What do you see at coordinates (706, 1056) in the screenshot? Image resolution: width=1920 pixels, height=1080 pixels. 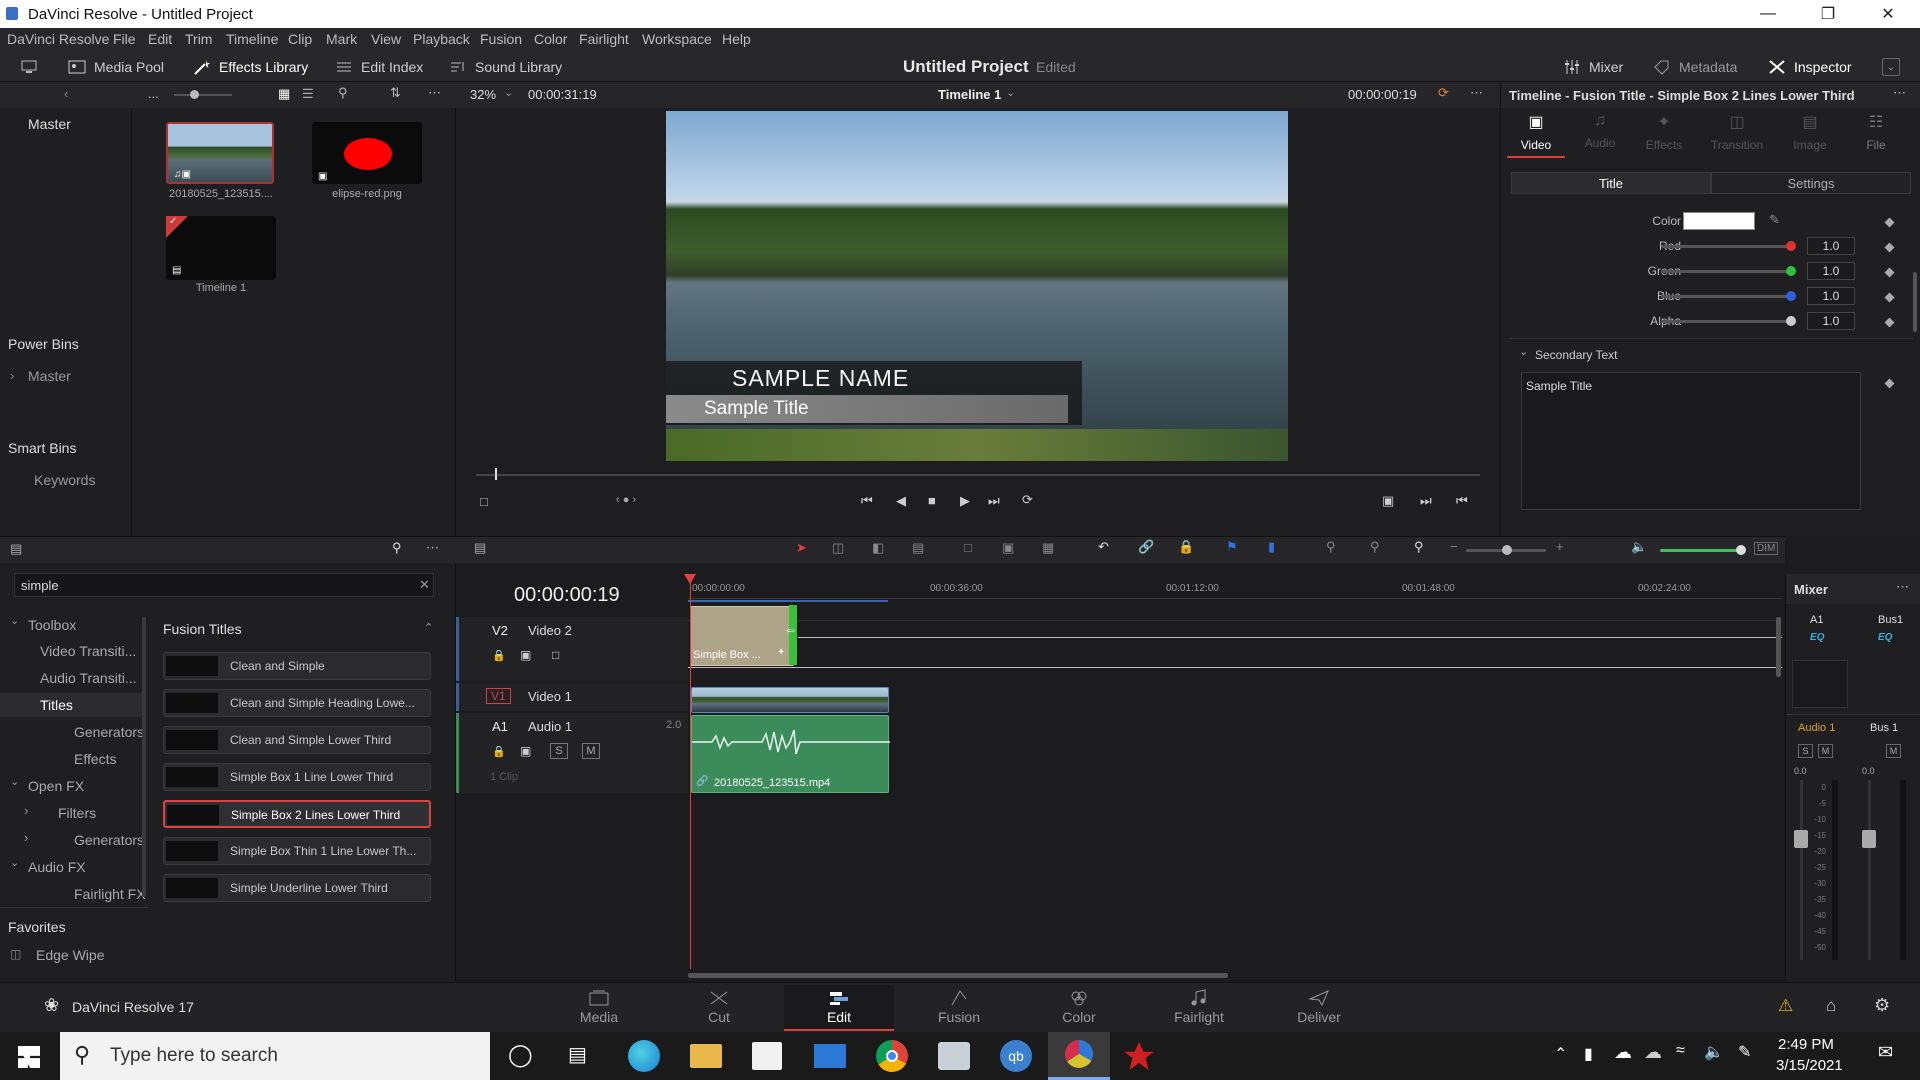 I see `file-explorer-icon` at bounding box center [706, 1056].